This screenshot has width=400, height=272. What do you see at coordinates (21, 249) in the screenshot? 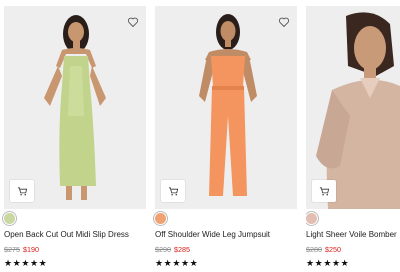
I see `price: $275 $190` at bounding box center [21, 249].